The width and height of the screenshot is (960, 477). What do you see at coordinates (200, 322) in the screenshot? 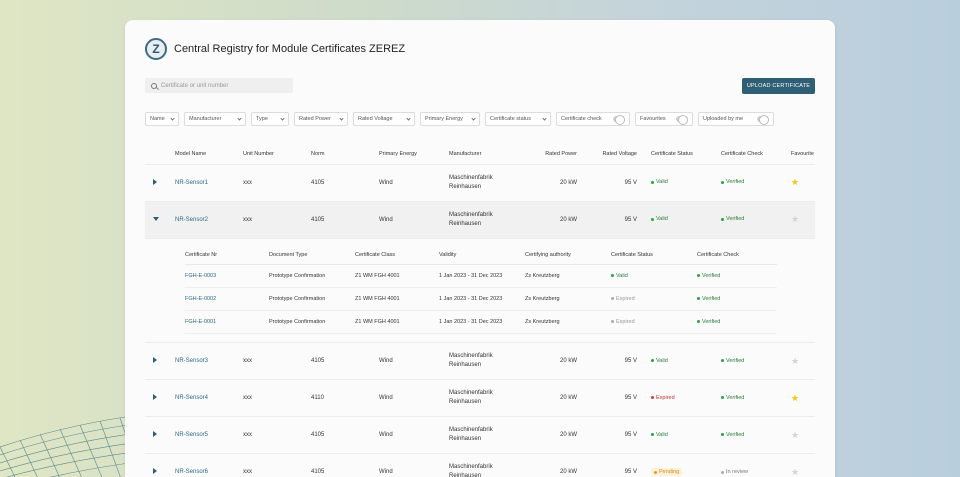
I see `certificate-nr-link: FGH-E-0001` at bounding box center [200, 322].